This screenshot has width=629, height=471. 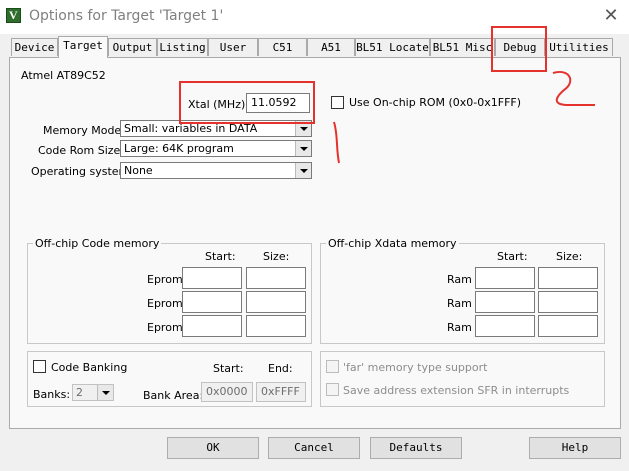 What do you see at coordinates (13, 15) in the screenshot?
I see `keil-app-icon: V` at bounding box center [13, 15].